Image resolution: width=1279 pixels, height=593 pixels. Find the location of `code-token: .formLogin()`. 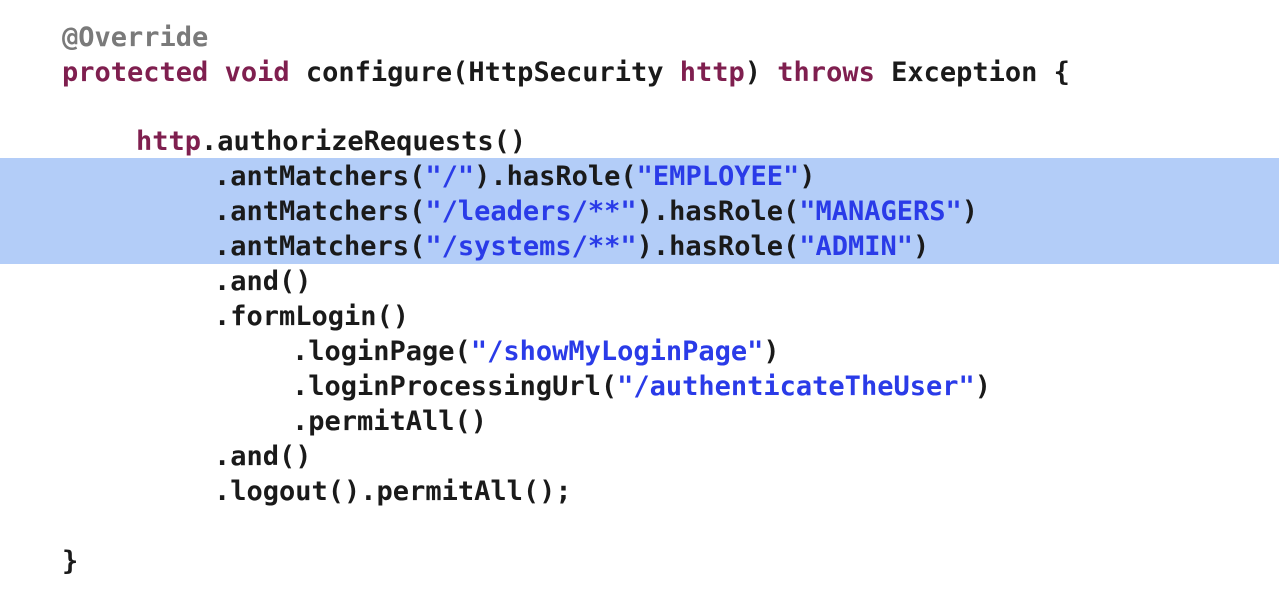

code-token: .formLogin() is located at coordinates (312, 316).